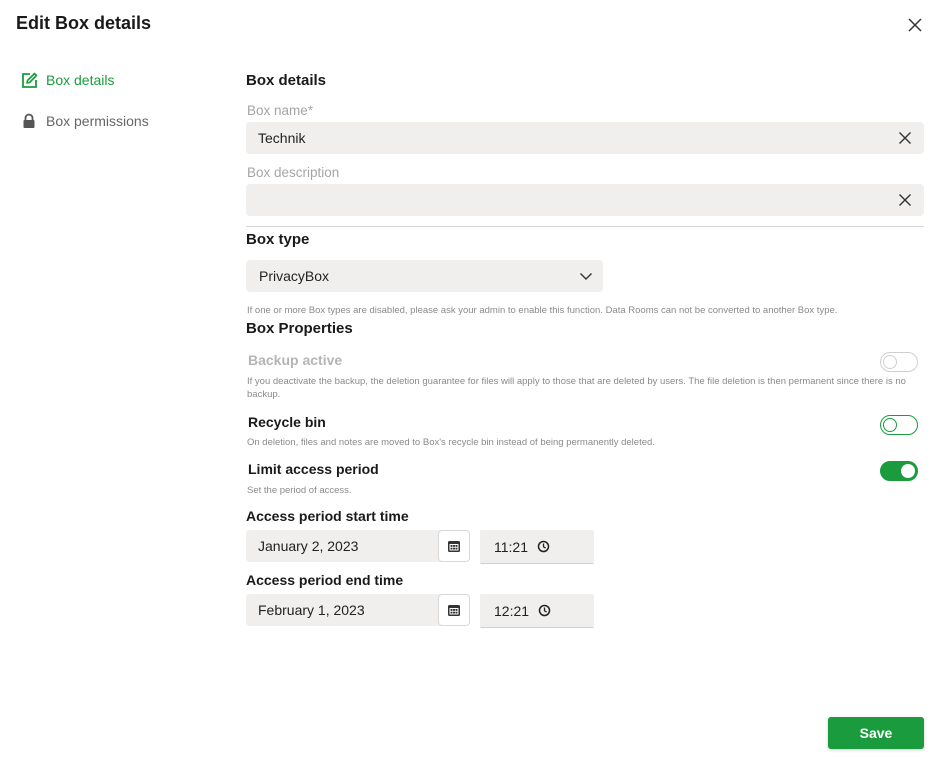 Image resolution: width=945 pixels, height=761 pixels. I want to click on lock-icon, so click(29, 121).